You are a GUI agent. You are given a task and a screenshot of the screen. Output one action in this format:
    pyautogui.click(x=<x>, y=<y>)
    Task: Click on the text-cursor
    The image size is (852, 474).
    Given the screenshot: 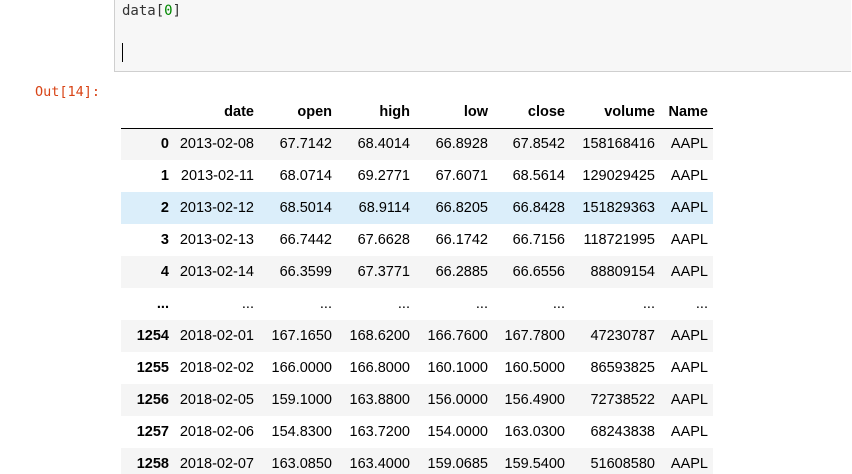 What is the action you would take?
    pyautogui.click(x=122, y=52)
    